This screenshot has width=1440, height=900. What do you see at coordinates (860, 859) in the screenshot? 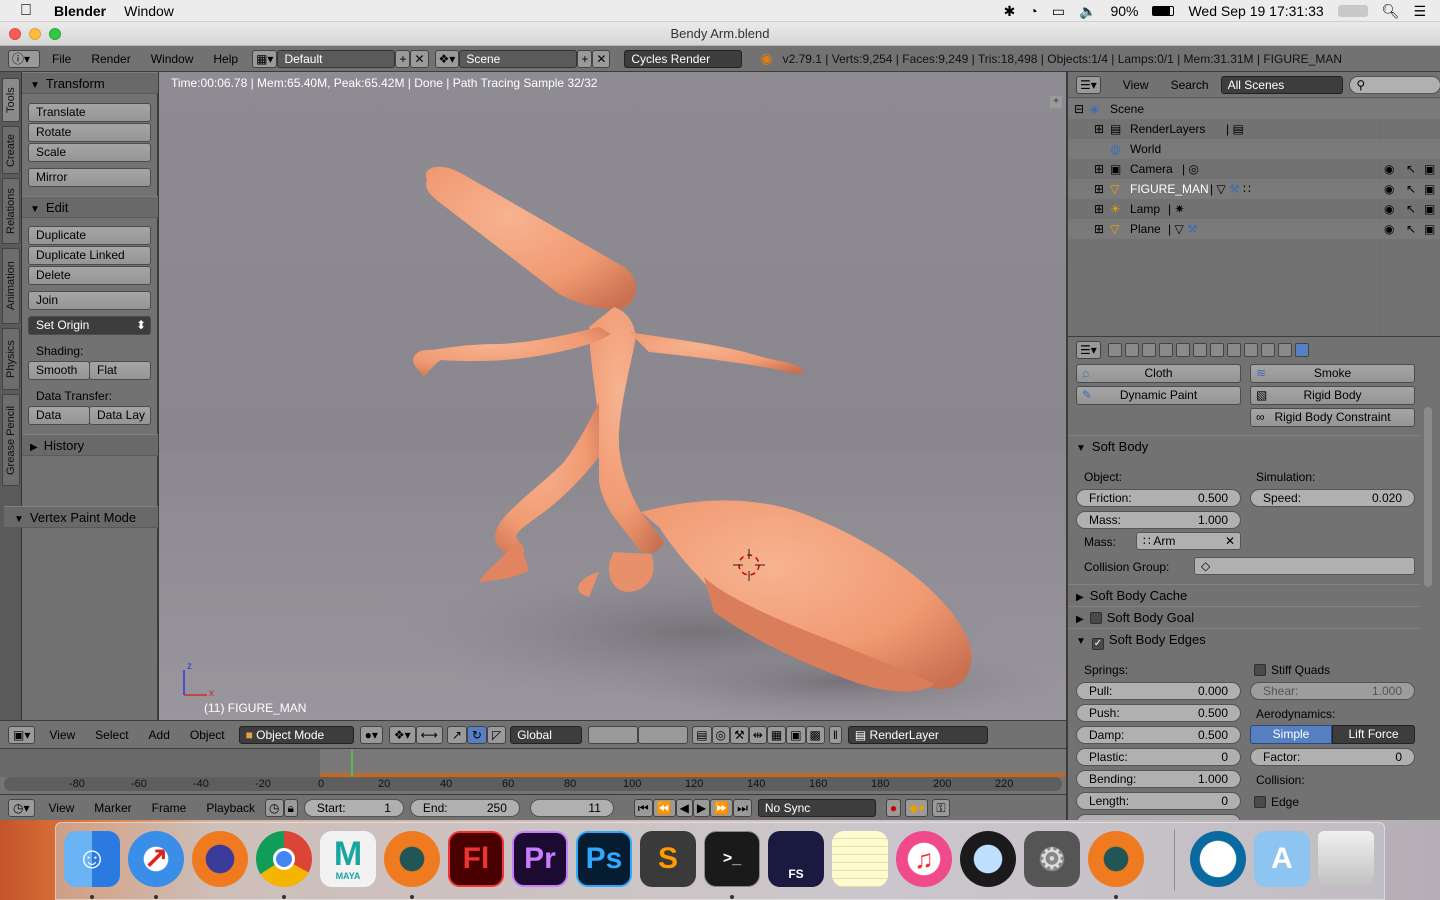
I see `notes-icon` at bounding box center [860, 859].